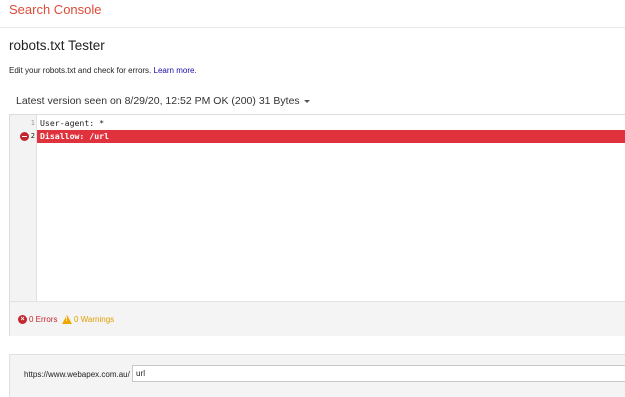 The width and height of the screenshot is (625, 397). What do you see at coordinates (94, 319) in the screenshot?
I see `warnings-label: 0 Warnings` at bounding box center [94, 319].